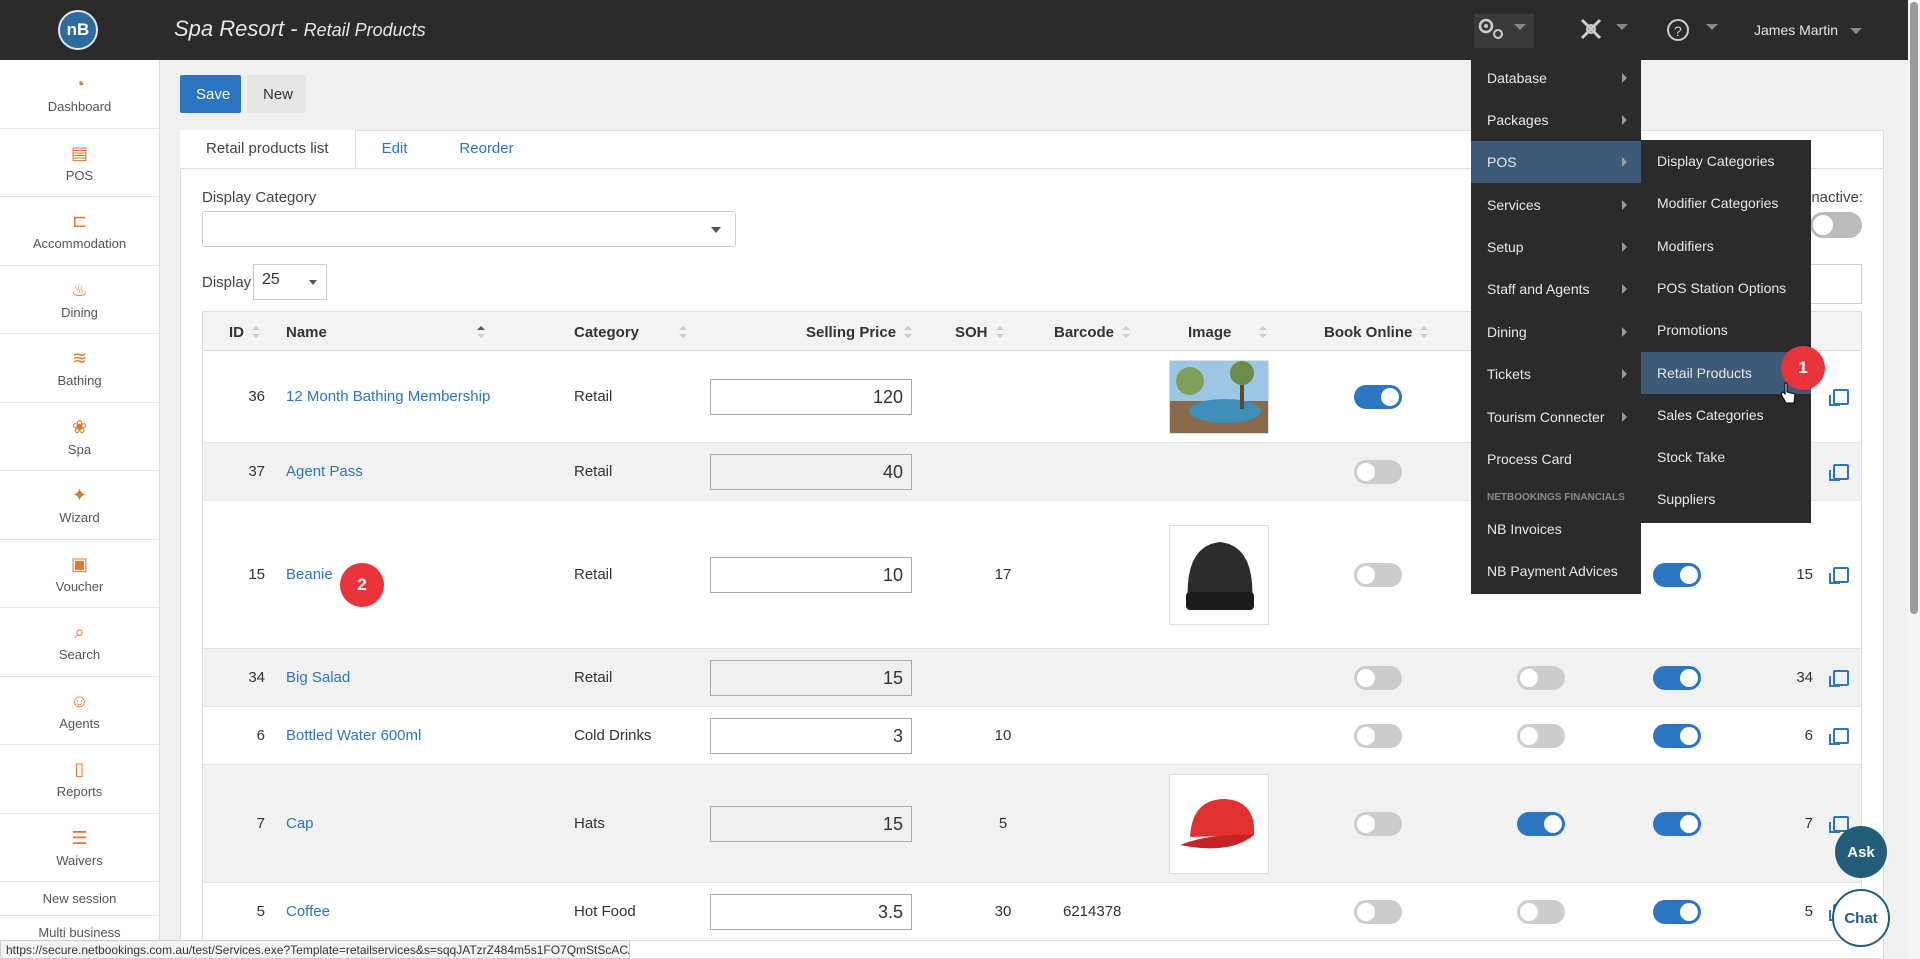  What do you see at coordinates (1556, 459) in the screenshot?
I see `menu-item-process-card: Process Card` at bounding box center [1556, 459].